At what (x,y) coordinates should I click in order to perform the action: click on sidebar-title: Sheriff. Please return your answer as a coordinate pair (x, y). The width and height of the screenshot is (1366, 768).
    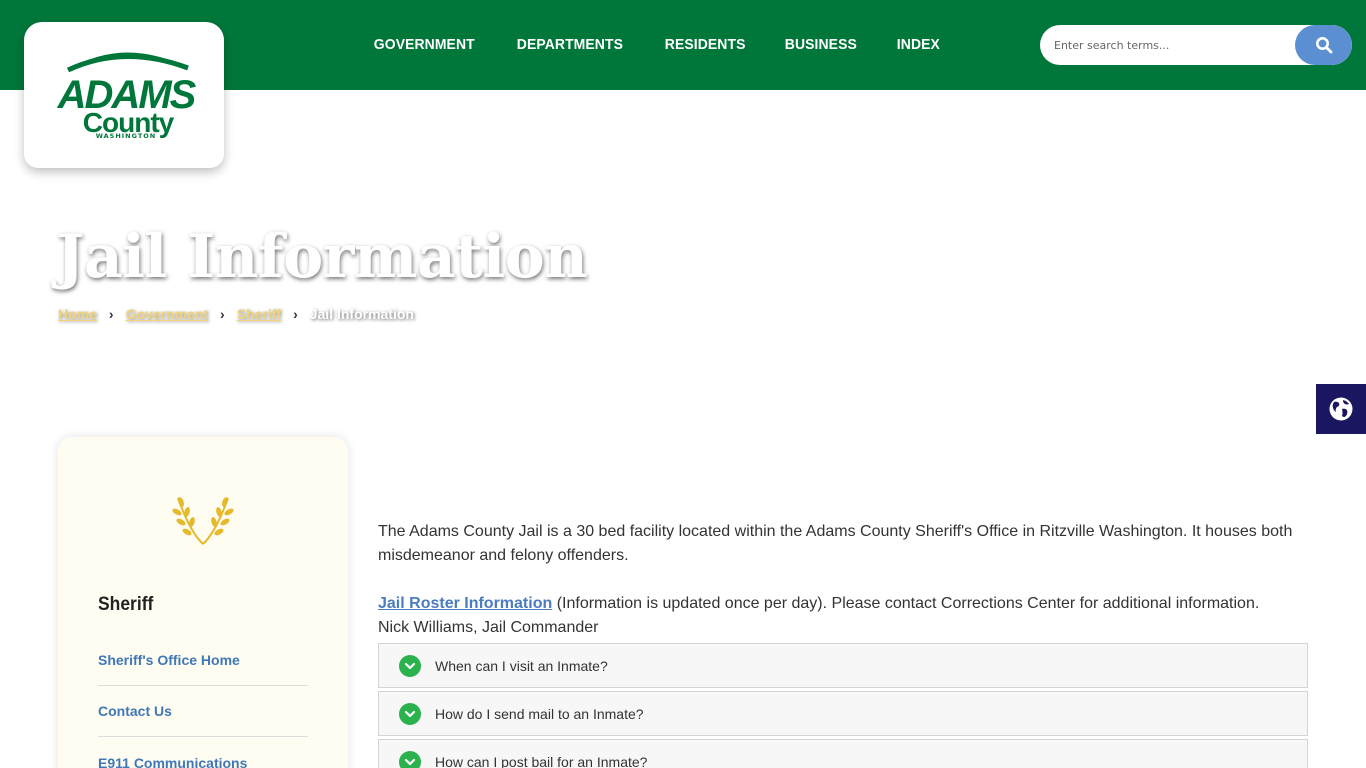
    Looking at the image, I should click on (126, 604).